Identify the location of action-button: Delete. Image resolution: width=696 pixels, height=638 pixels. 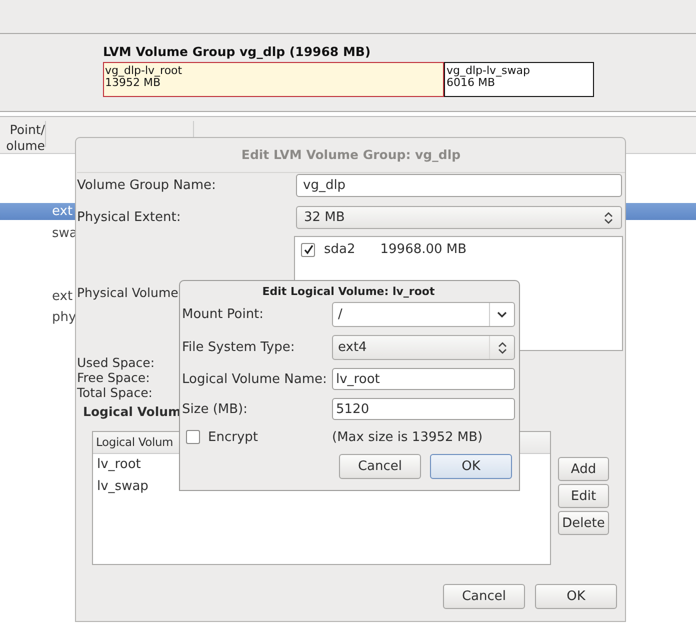
(583, 523).